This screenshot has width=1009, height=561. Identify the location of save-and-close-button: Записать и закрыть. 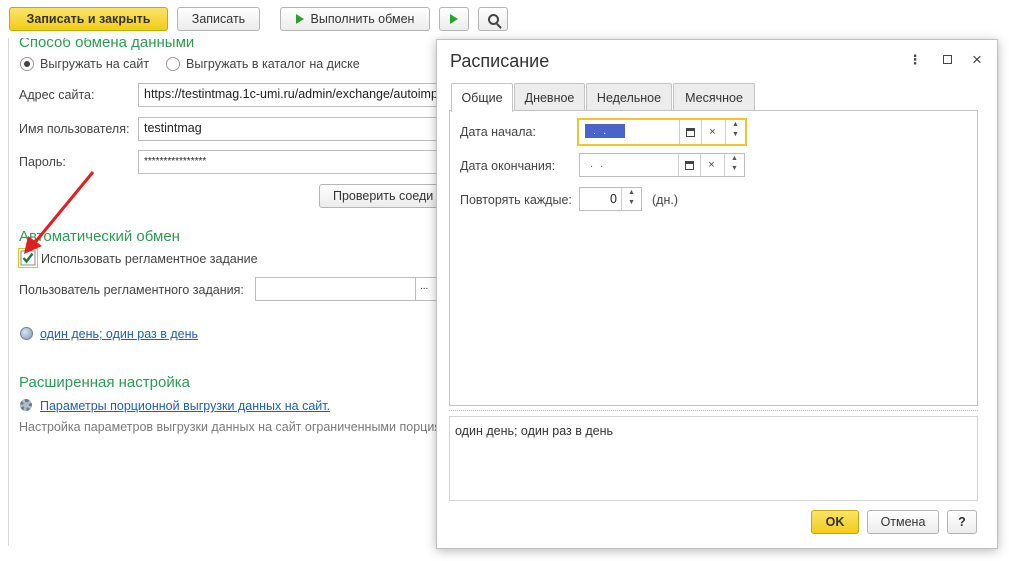
(88, 19).